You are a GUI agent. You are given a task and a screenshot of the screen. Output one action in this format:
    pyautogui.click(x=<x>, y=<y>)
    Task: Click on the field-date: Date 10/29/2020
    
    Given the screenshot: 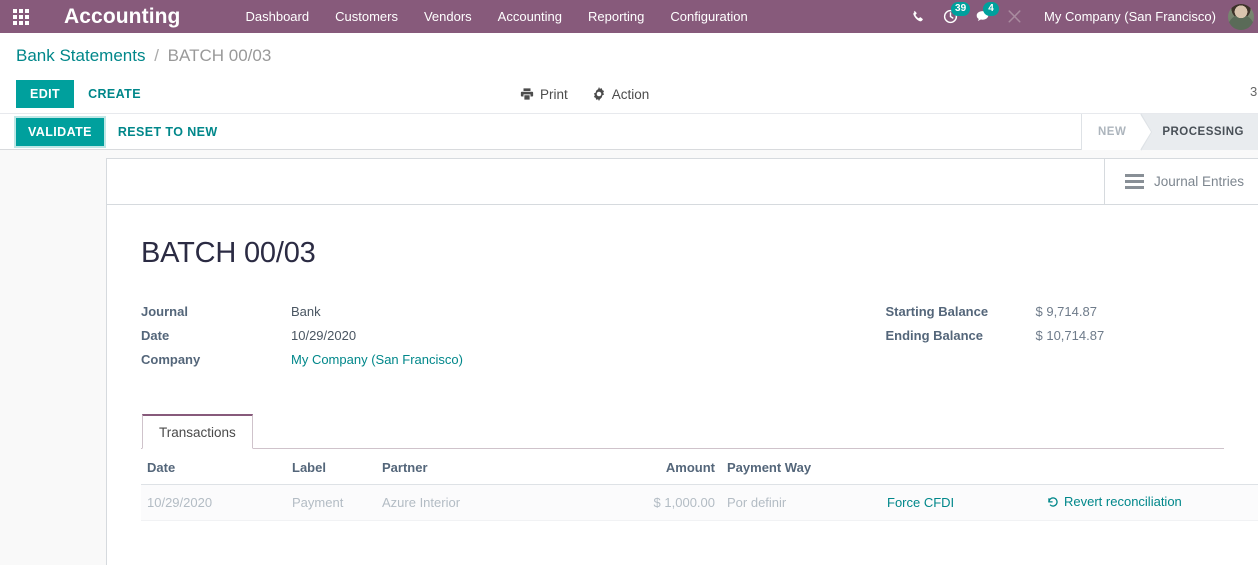 What is the action you would take?
    pyautogui.click(x=412, y=340)
    